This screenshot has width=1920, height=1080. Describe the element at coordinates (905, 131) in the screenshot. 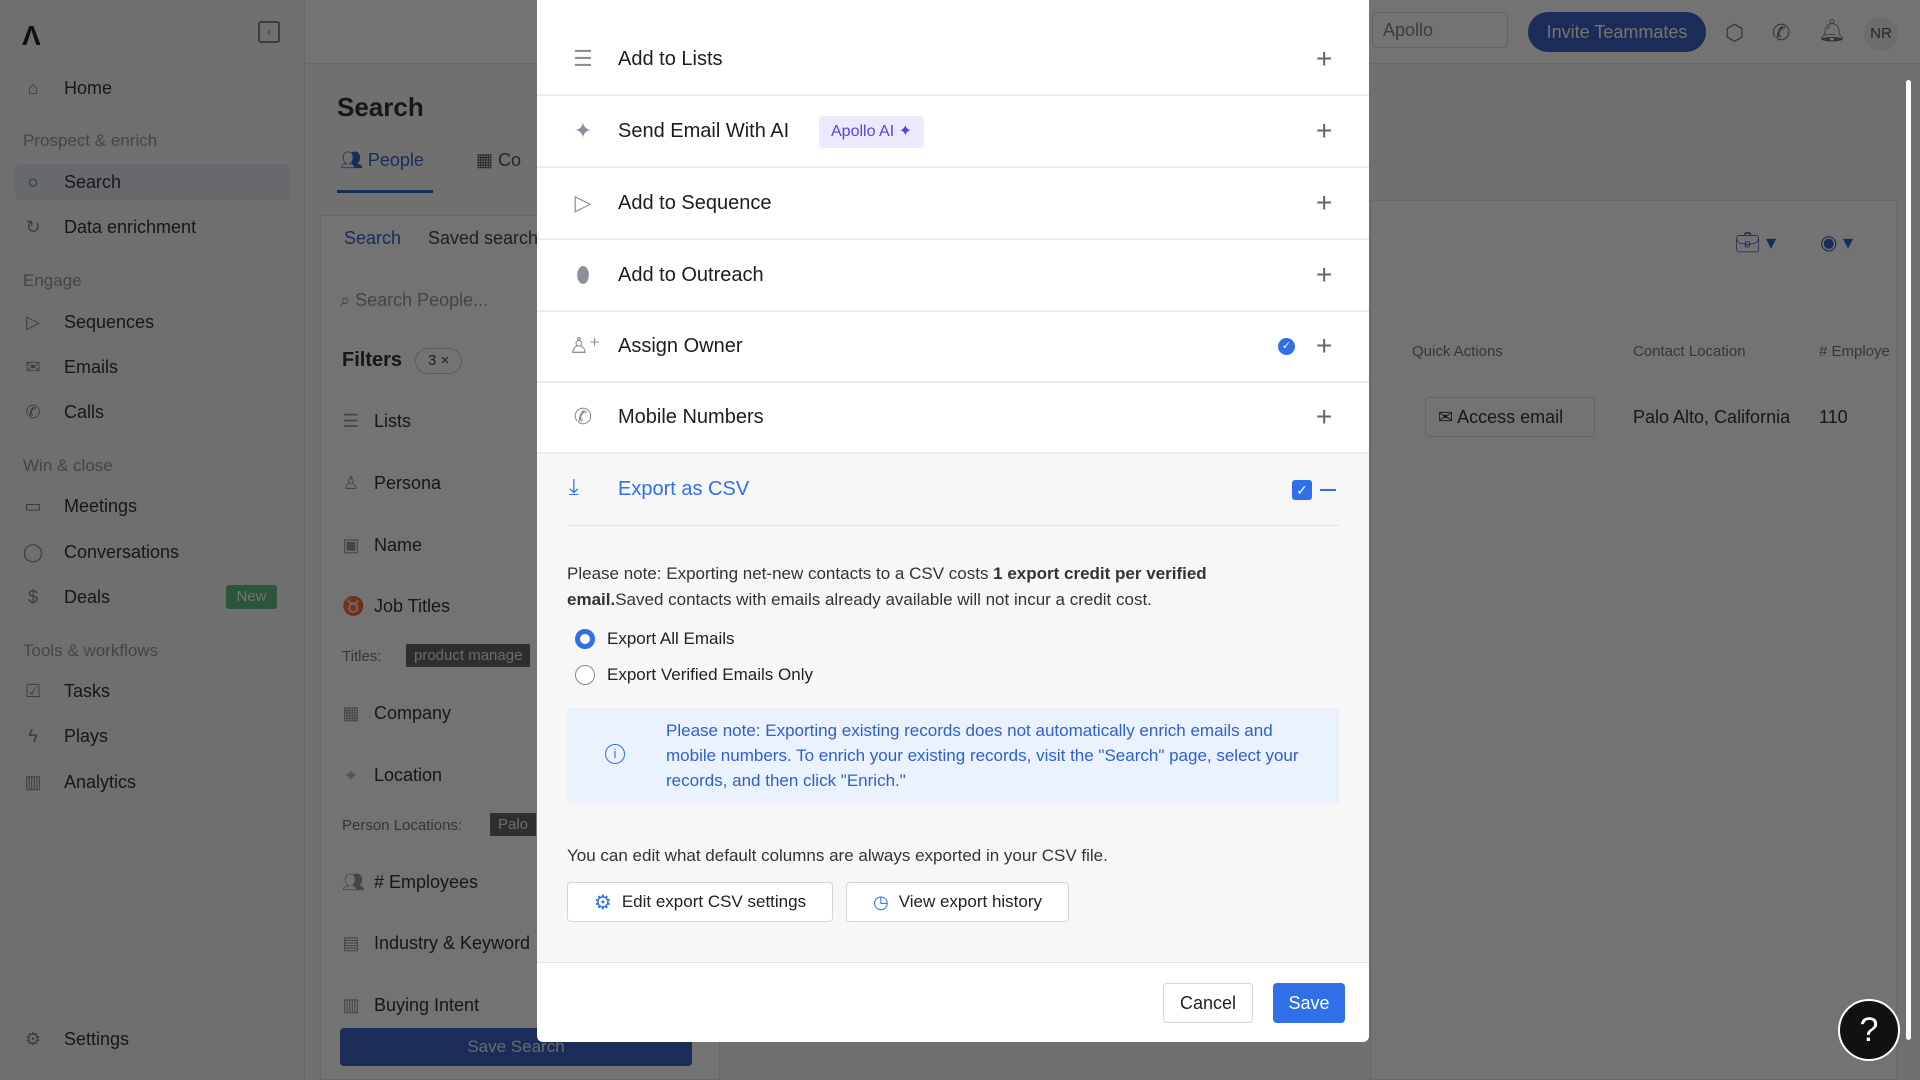

I see `sparkle-icon: ✦` at that location.